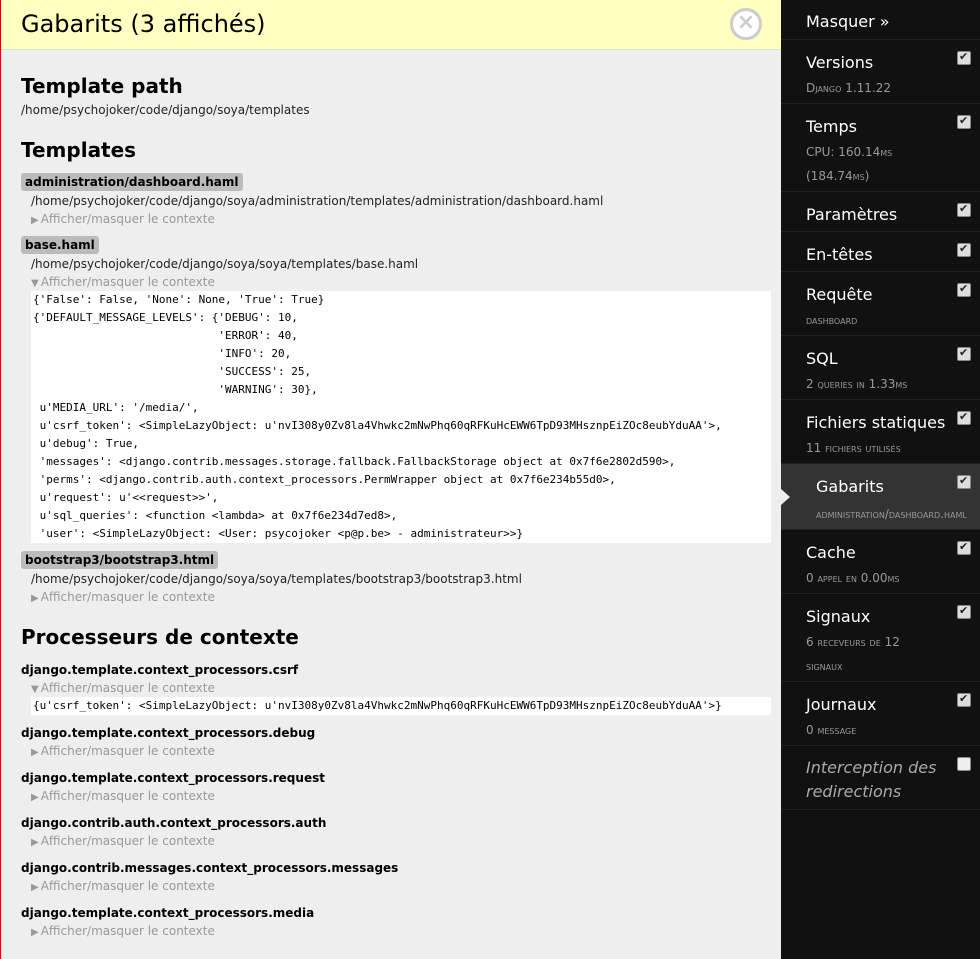 The height and width of the screenshot is (959, 980). I want to click on context-code-line: u'debug': True,, so click(86, 443).